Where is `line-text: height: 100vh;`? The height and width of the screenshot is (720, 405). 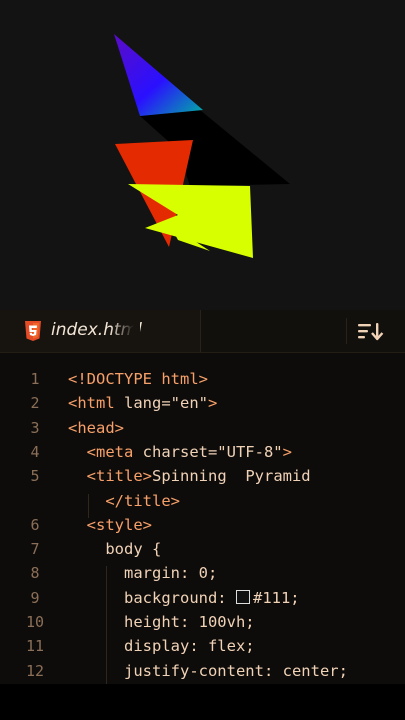
line-text: height: 100vh; is located at coordinates (161, 622).